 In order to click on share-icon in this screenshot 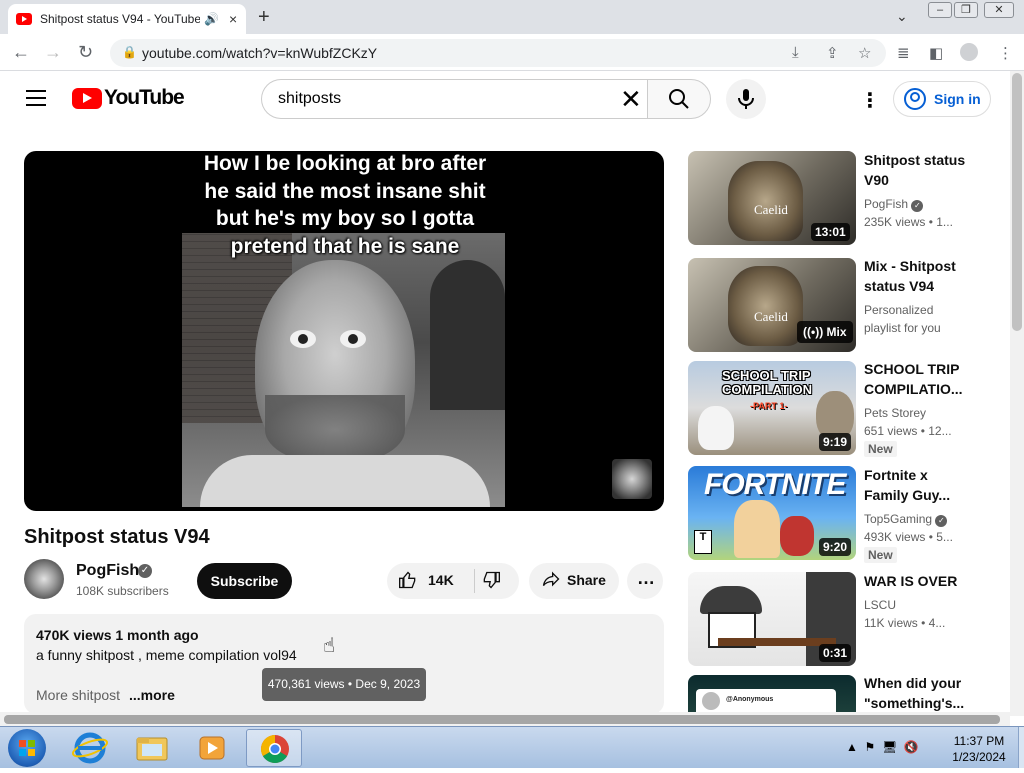, I will do `click(551, 581)`.